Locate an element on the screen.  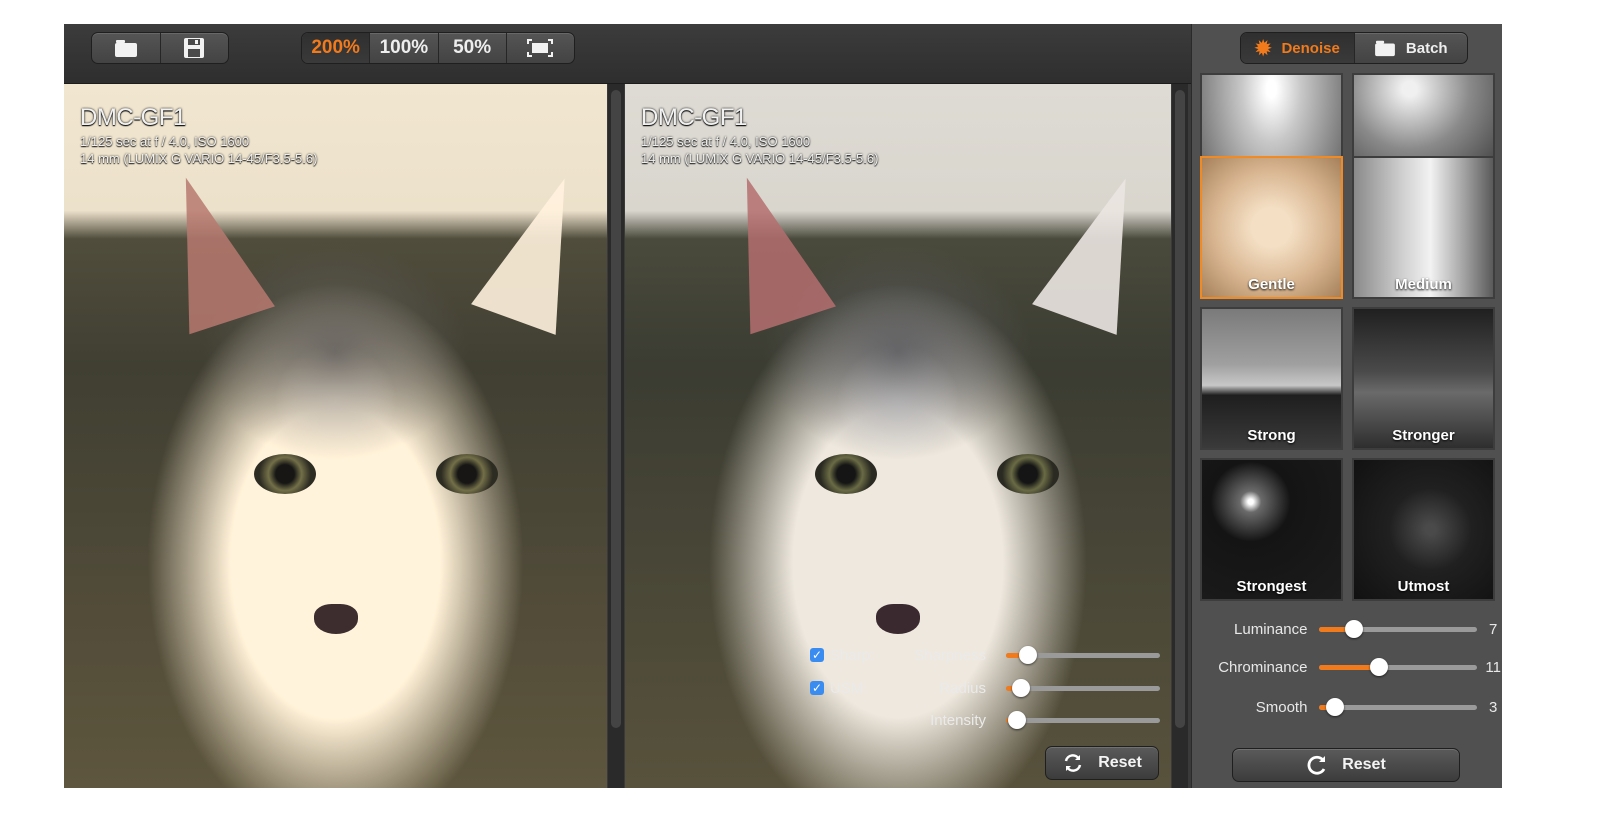
sharpness-row: ✓ Sharp: Sharpness is located at coordinates (985, 655).